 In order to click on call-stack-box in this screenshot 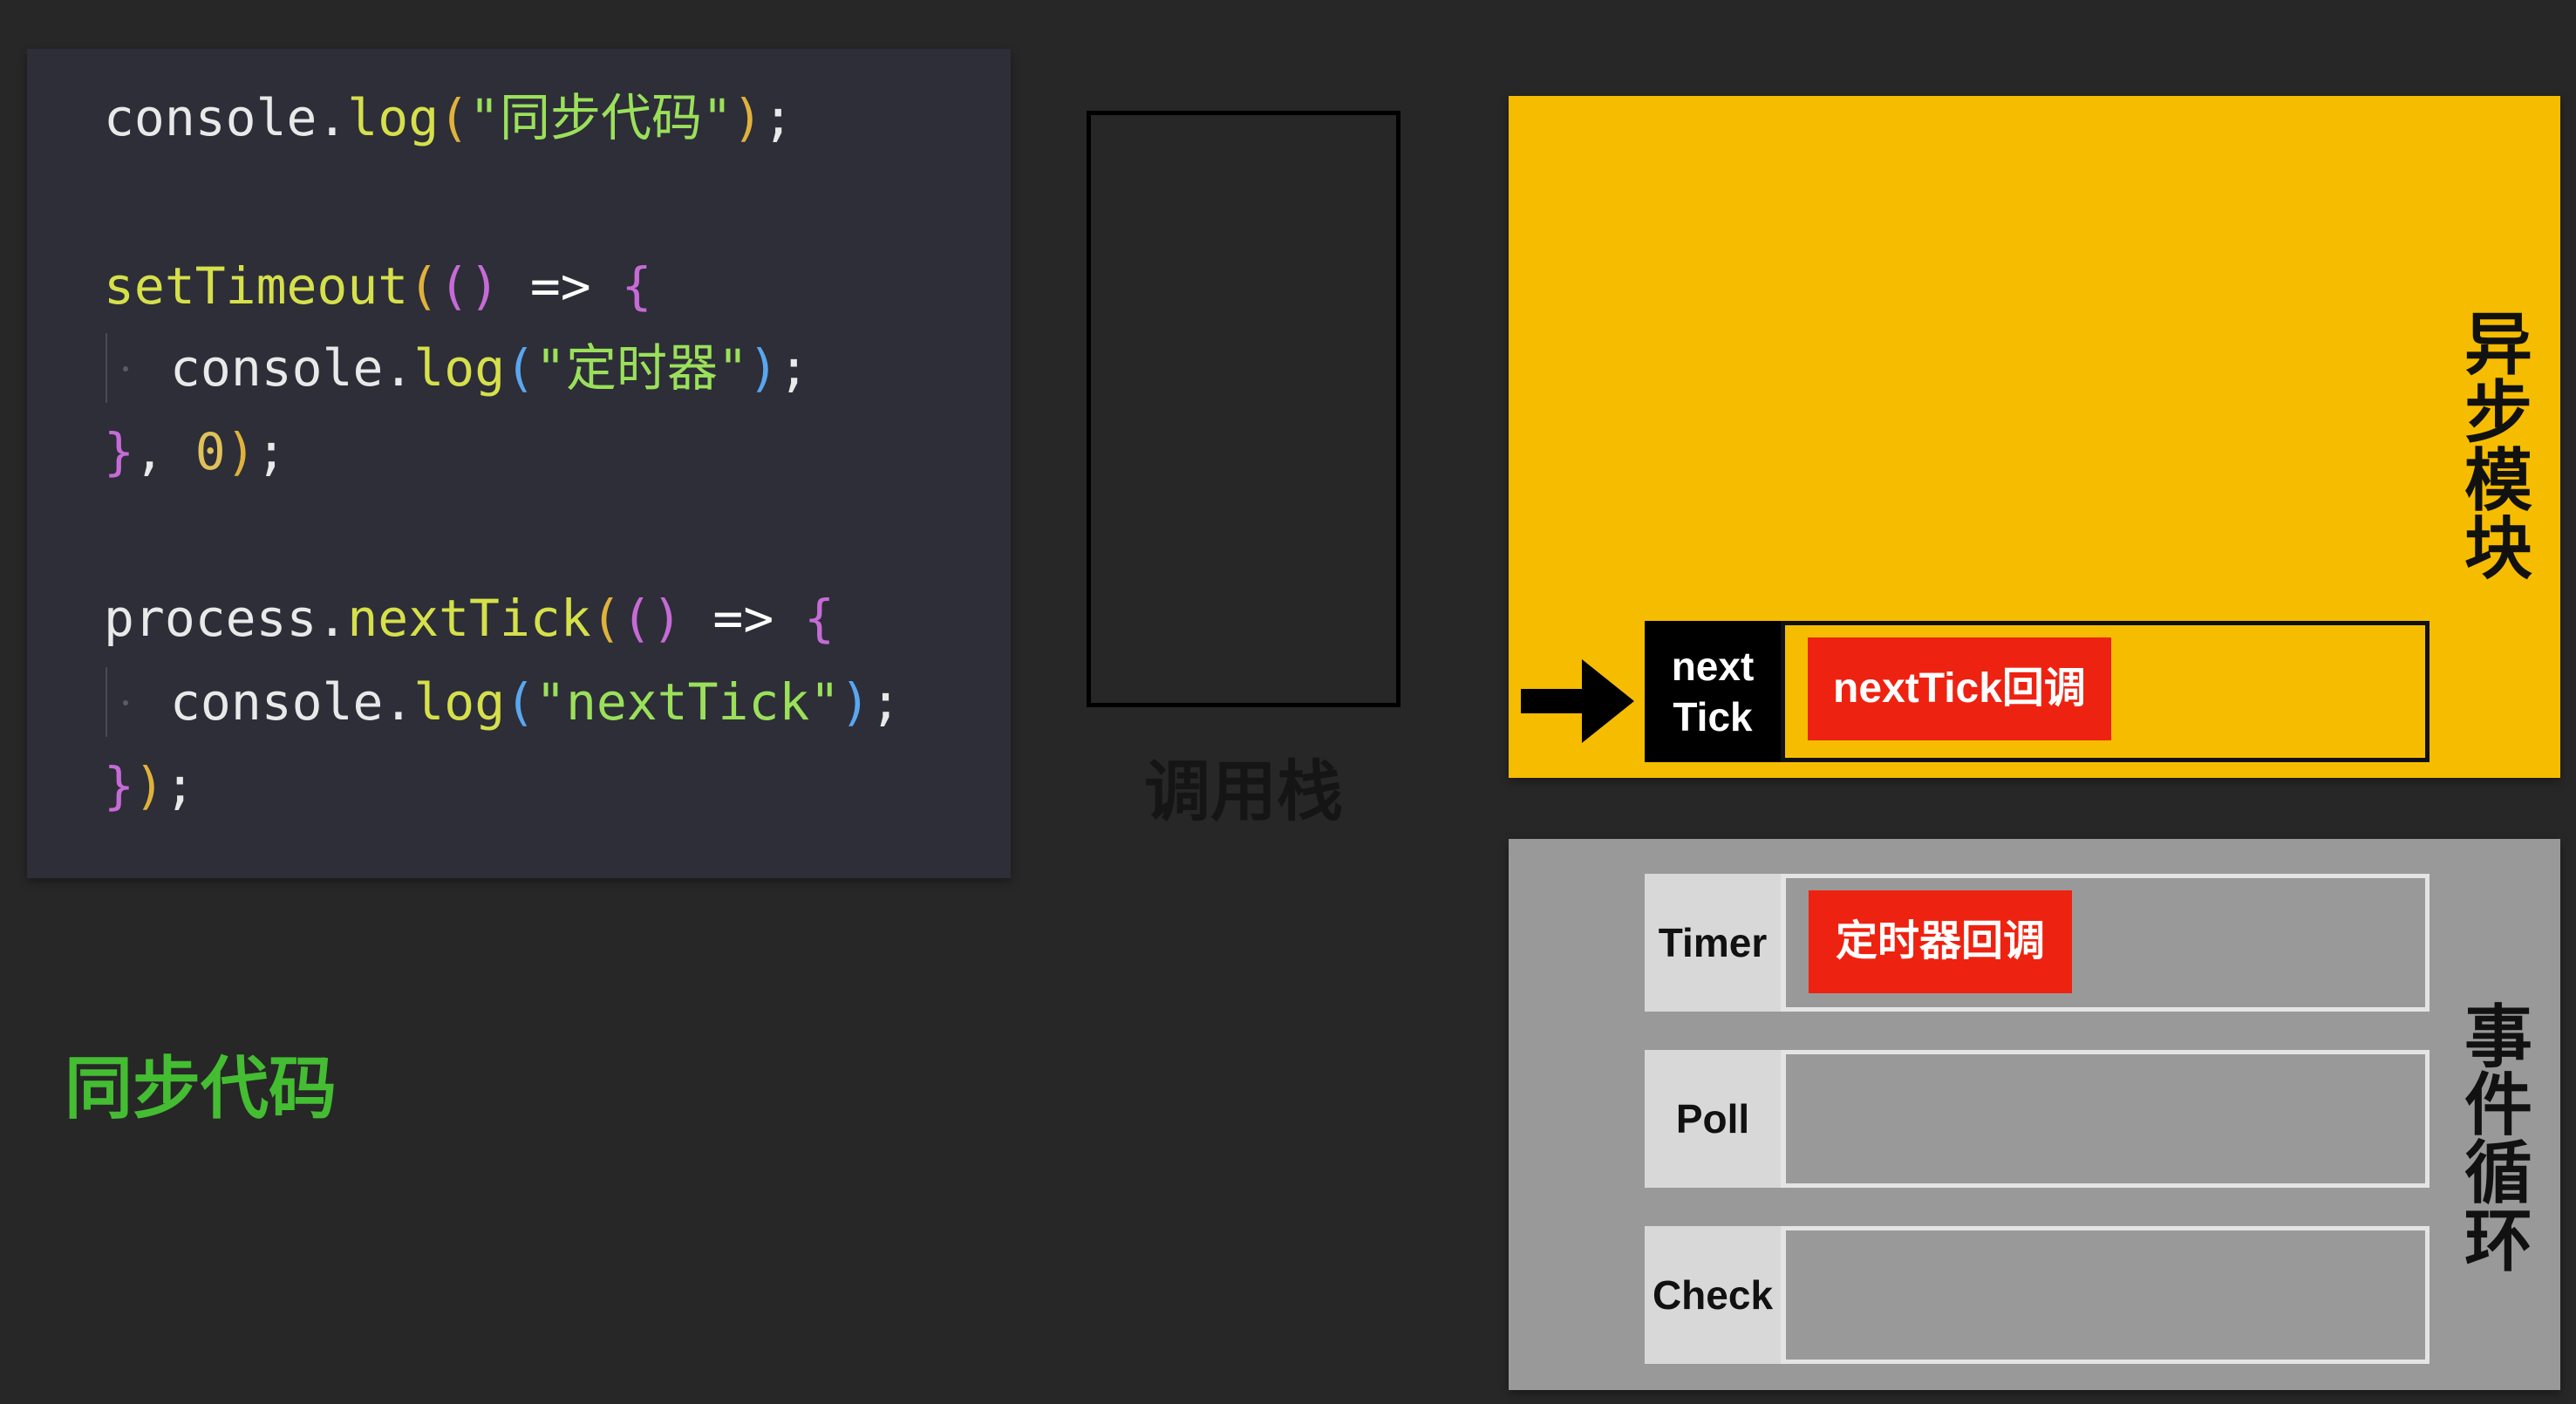, I will do `click(1243, 409)`.